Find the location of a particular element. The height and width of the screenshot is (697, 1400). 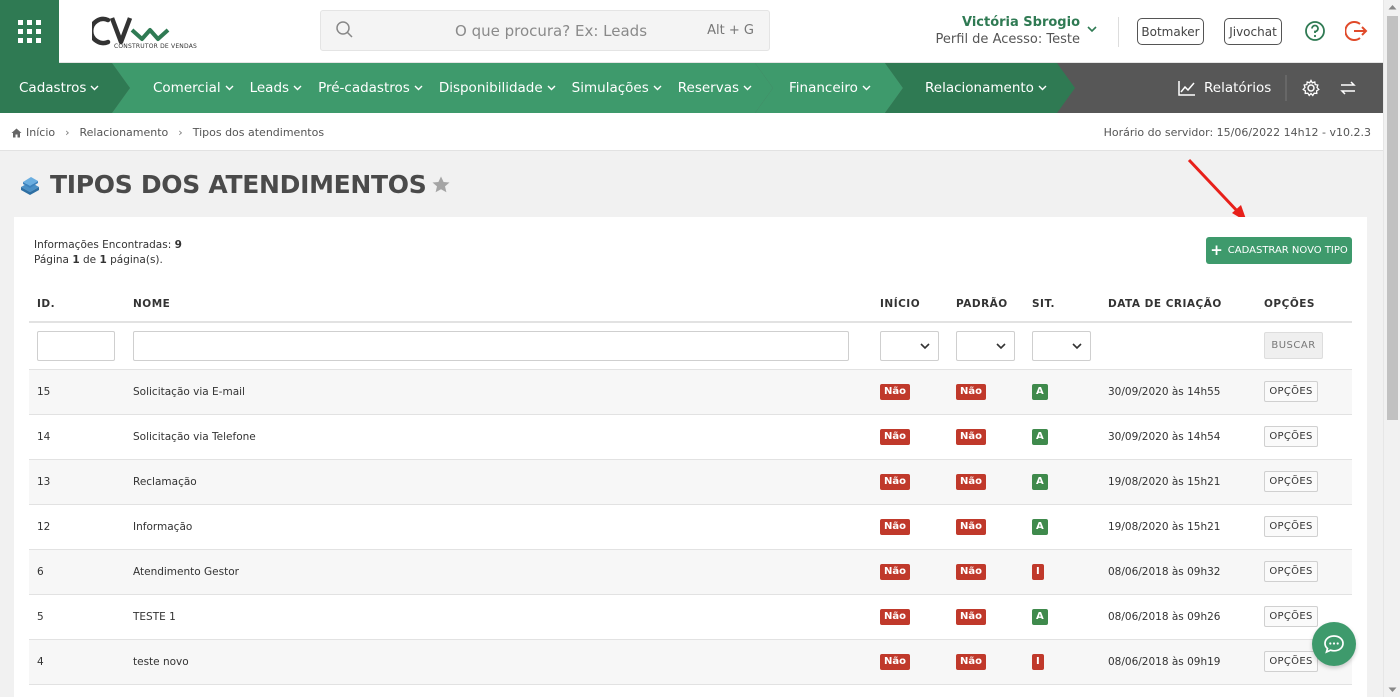

nav-label: Pré-cadastros is located at coordinates (364, 88).